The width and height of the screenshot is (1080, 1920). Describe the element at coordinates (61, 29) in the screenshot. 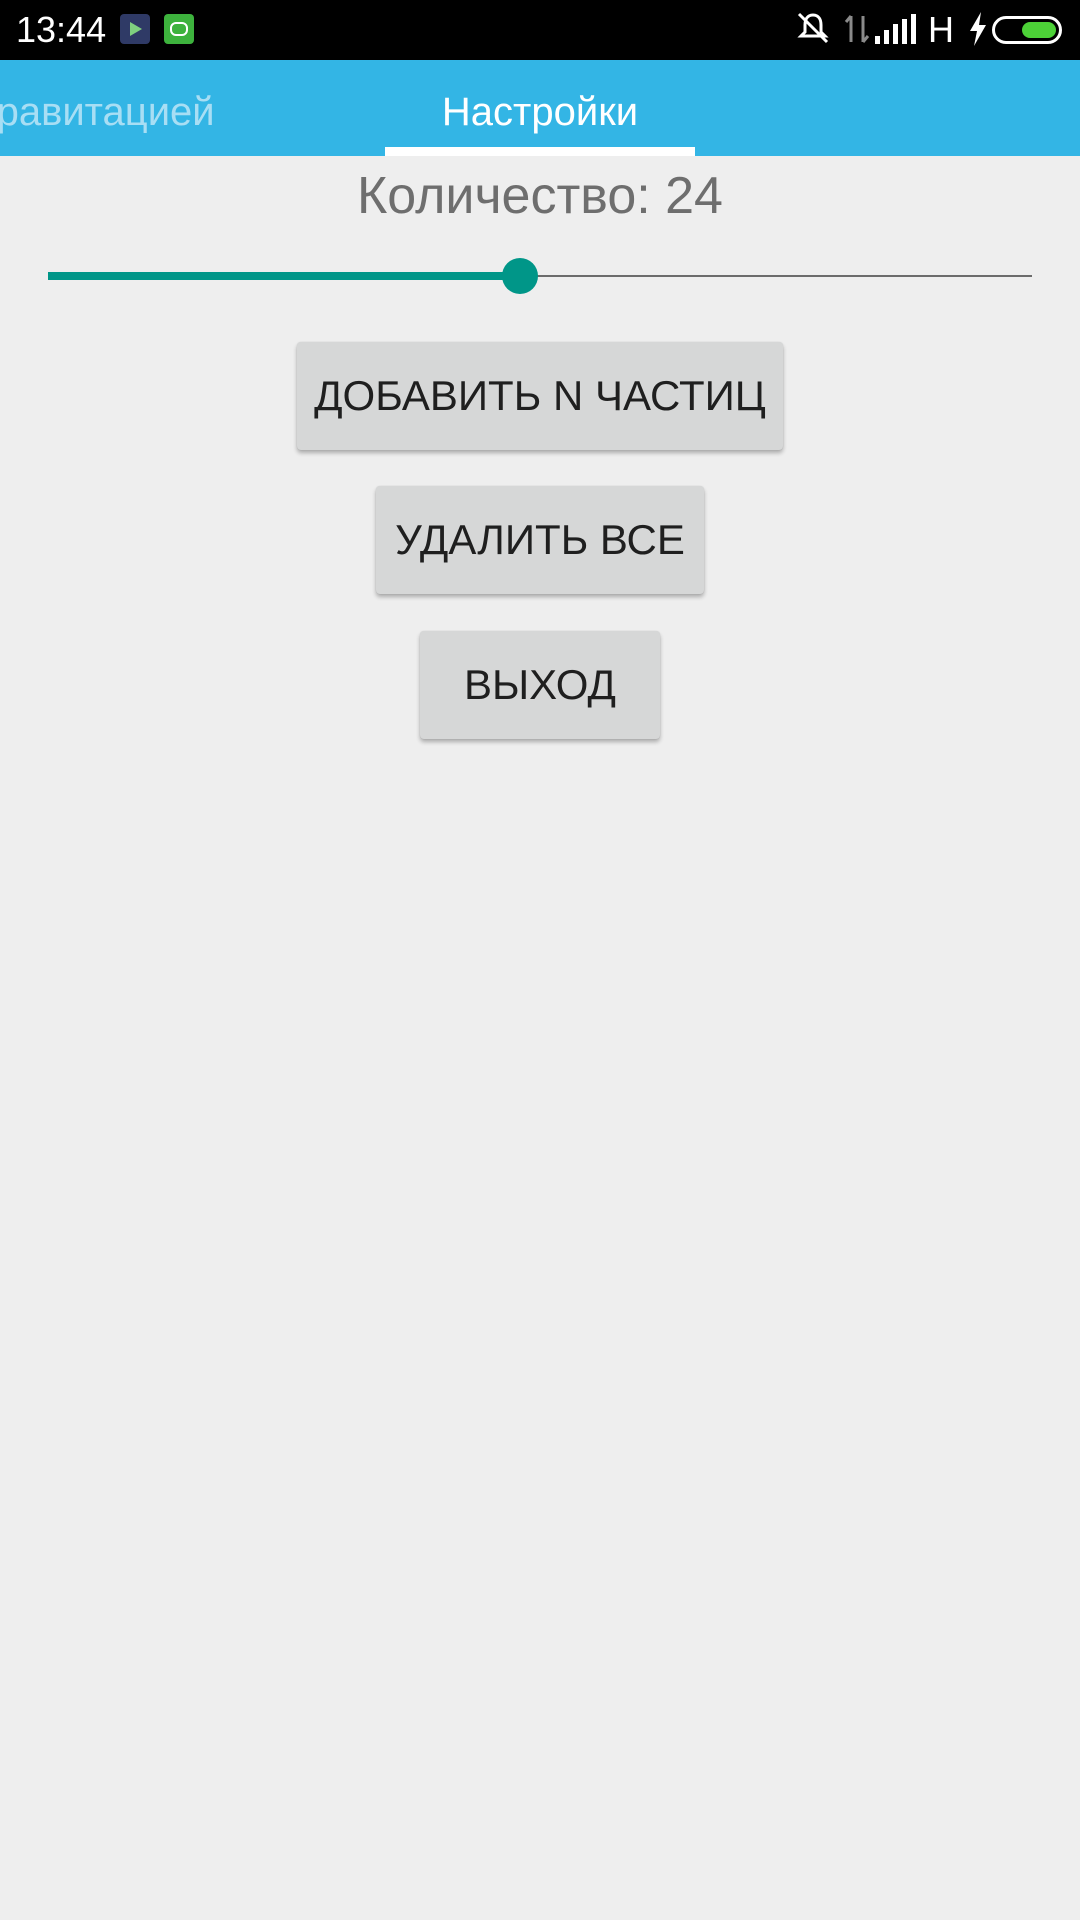

I see `status-time: 13:44` at that location.